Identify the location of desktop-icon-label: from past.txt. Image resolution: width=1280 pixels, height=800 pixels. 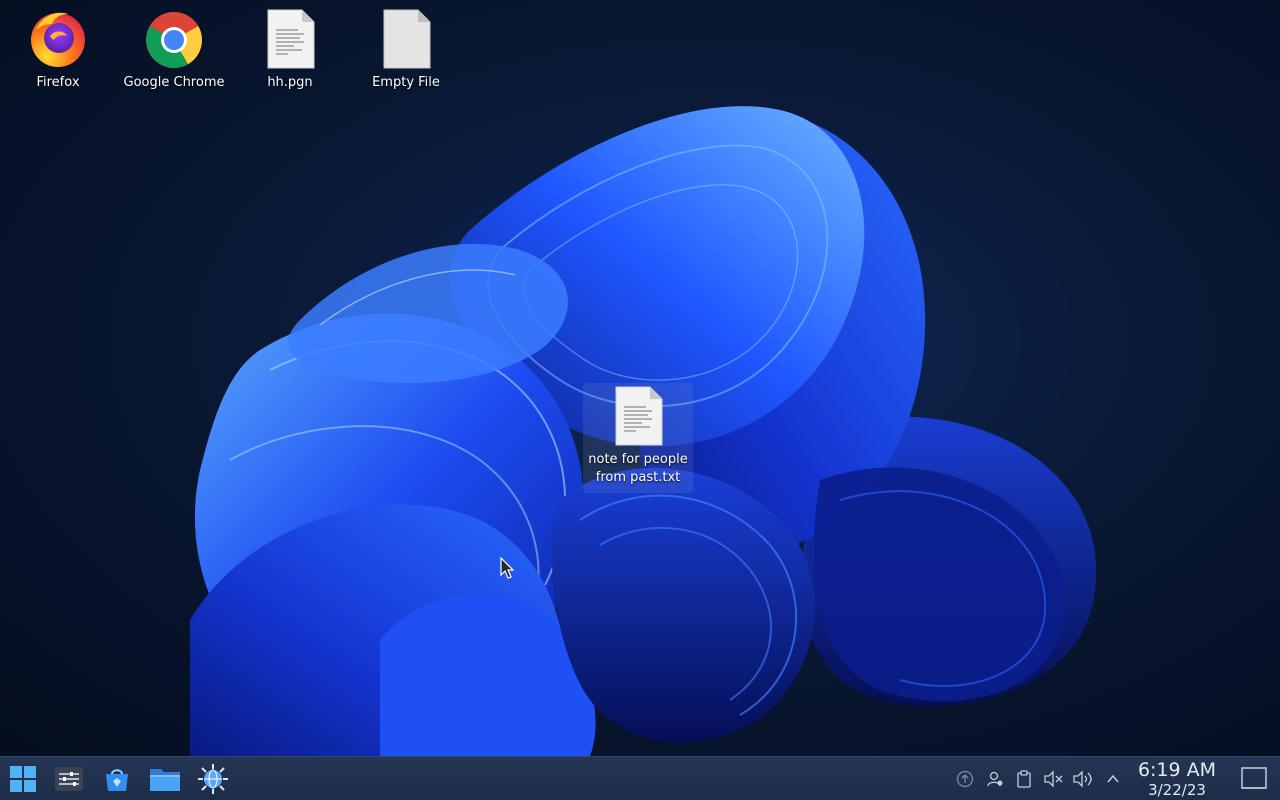
(638, 477).